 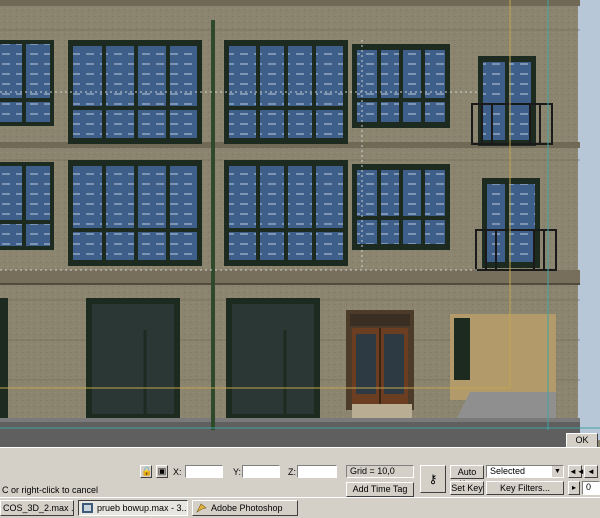 I want to click on key-mode-selected: Selected, so click(x=508, y=471).